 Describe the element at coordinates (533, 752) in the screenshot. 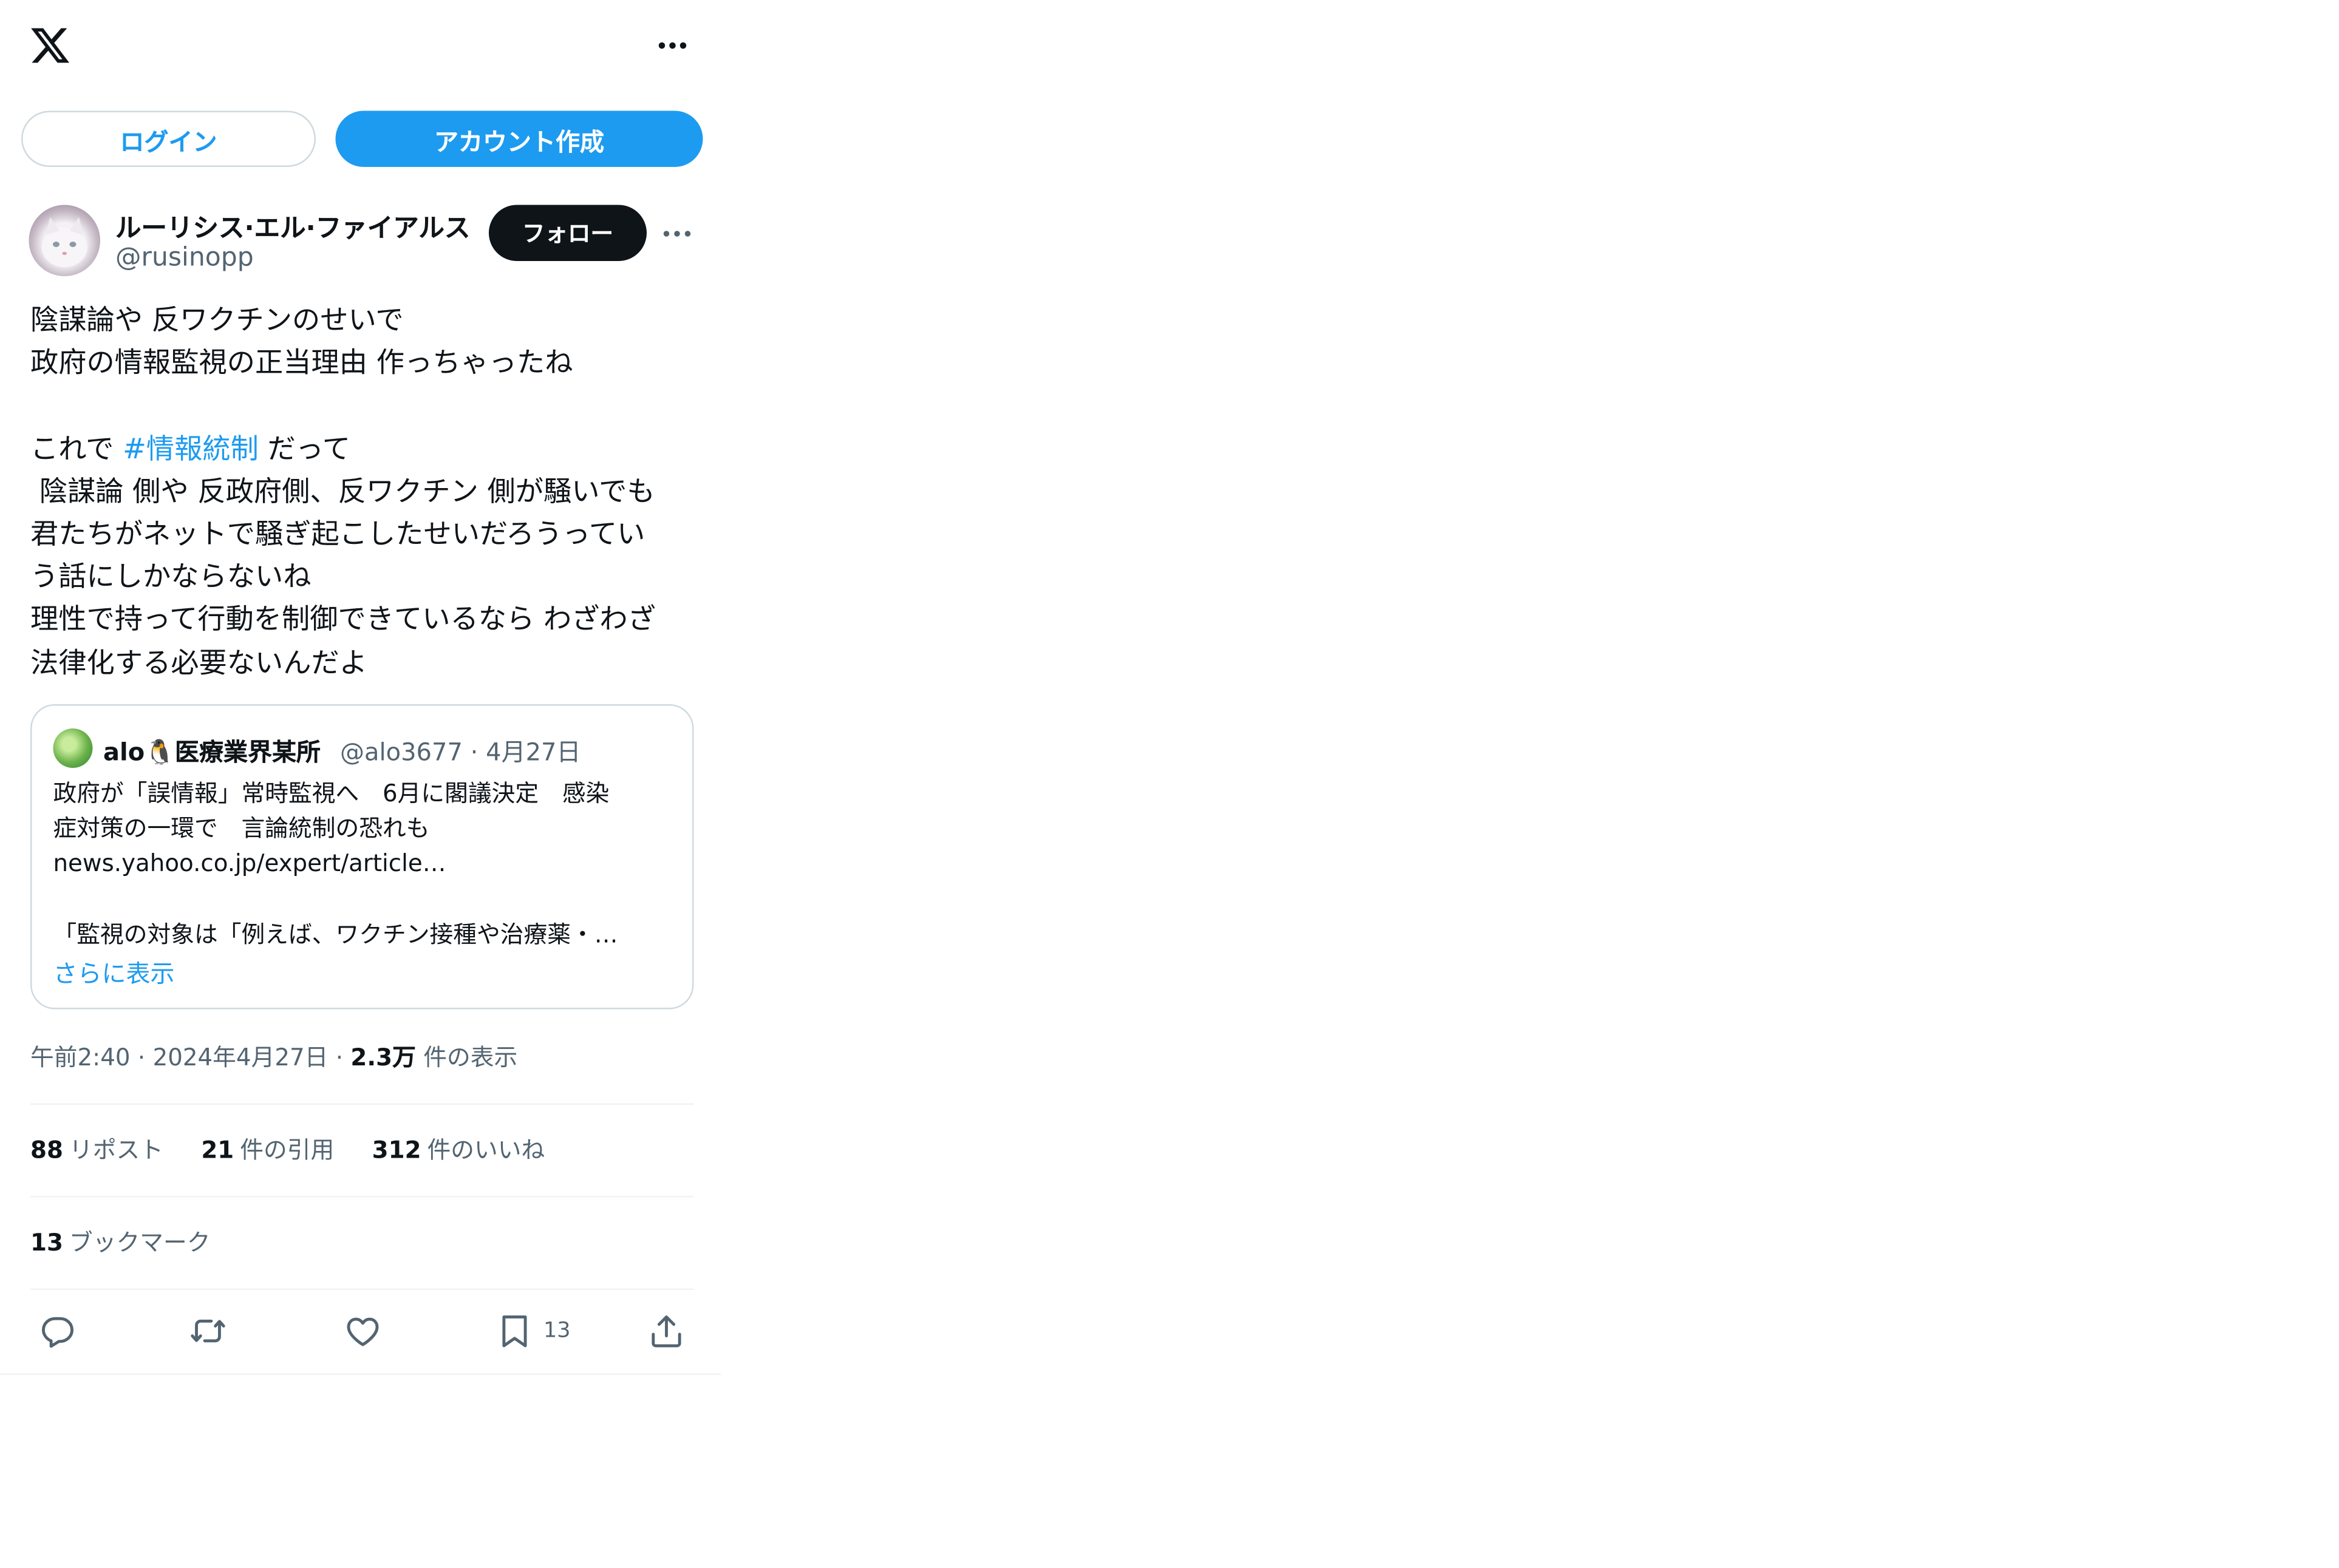

I see `quoted-date: 4月27日` at that location.